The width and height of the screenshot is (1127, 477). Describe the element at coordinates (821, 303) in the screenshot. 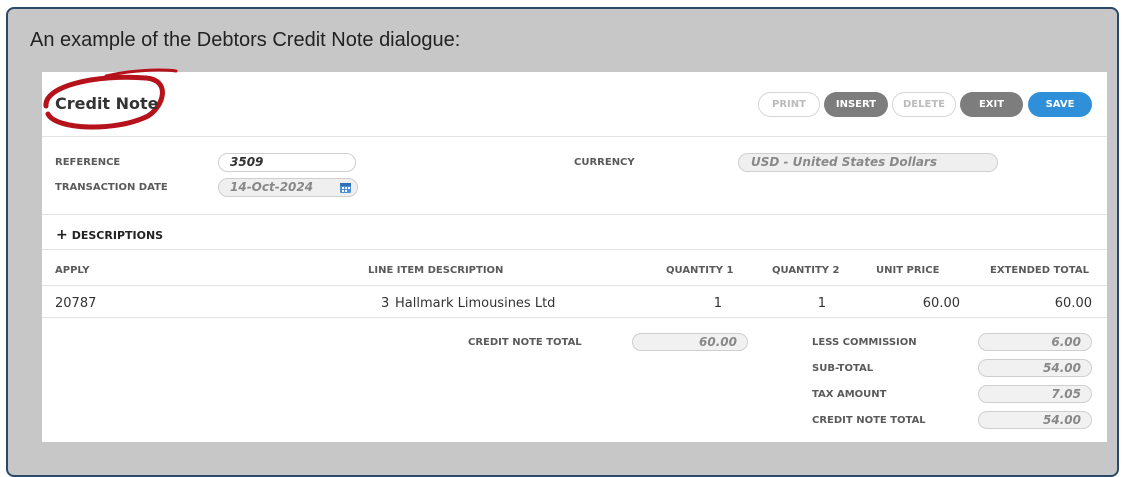

I see `cell-quantity2: 1` at that location.